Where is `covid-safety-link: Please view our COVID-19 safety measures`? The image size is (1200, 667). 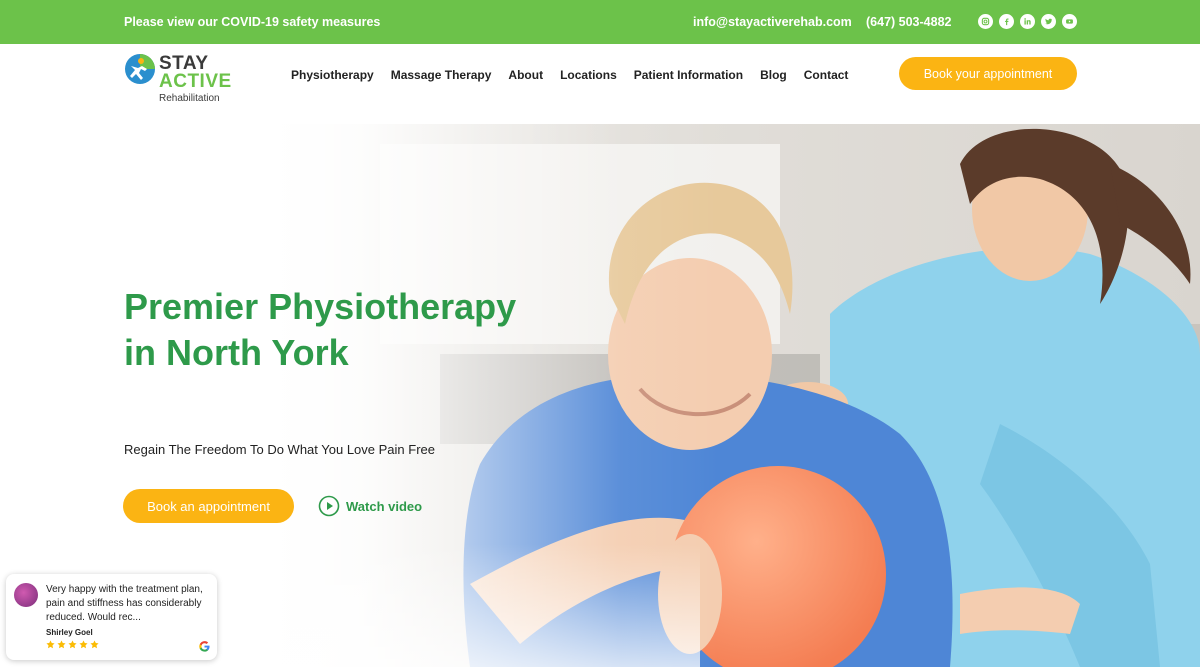 covid-safety-link: Please view our COVID-19 safety measures is located at coordinates (252, 22).